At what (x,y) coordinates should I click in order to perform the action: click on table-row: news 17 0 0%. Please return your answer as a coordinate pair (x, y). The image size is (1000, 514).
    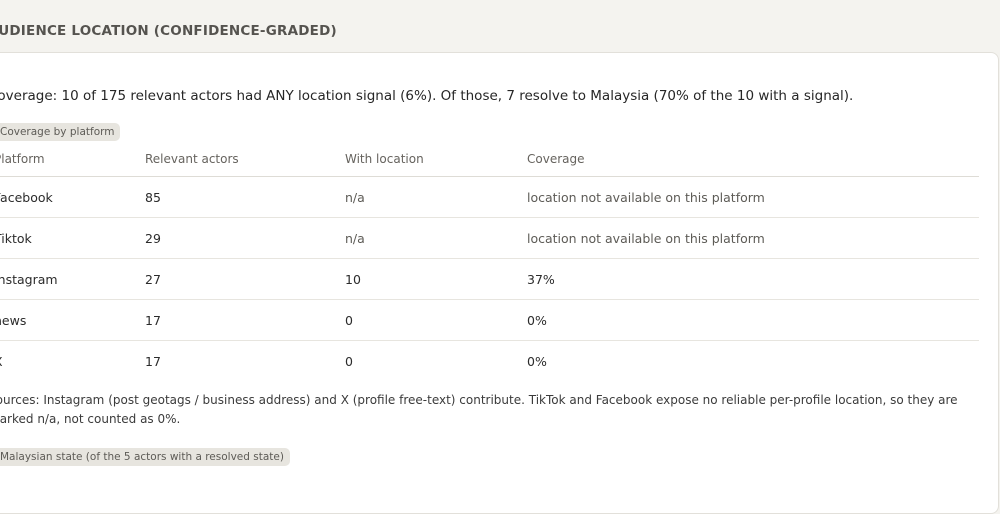
    Looking at the image, I should click on (489, 320).